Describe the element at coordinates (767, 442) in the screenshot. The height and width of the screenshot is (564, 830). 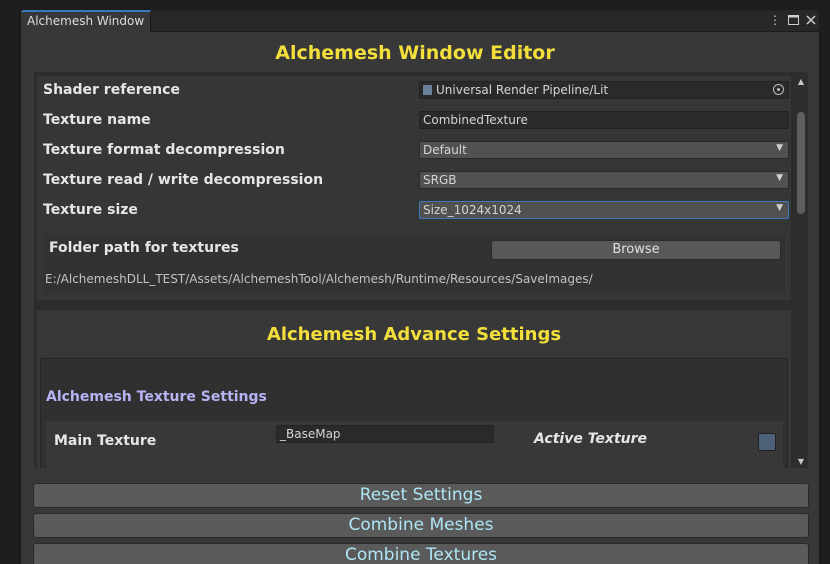
I see `active-texture-checkbox` at that location.